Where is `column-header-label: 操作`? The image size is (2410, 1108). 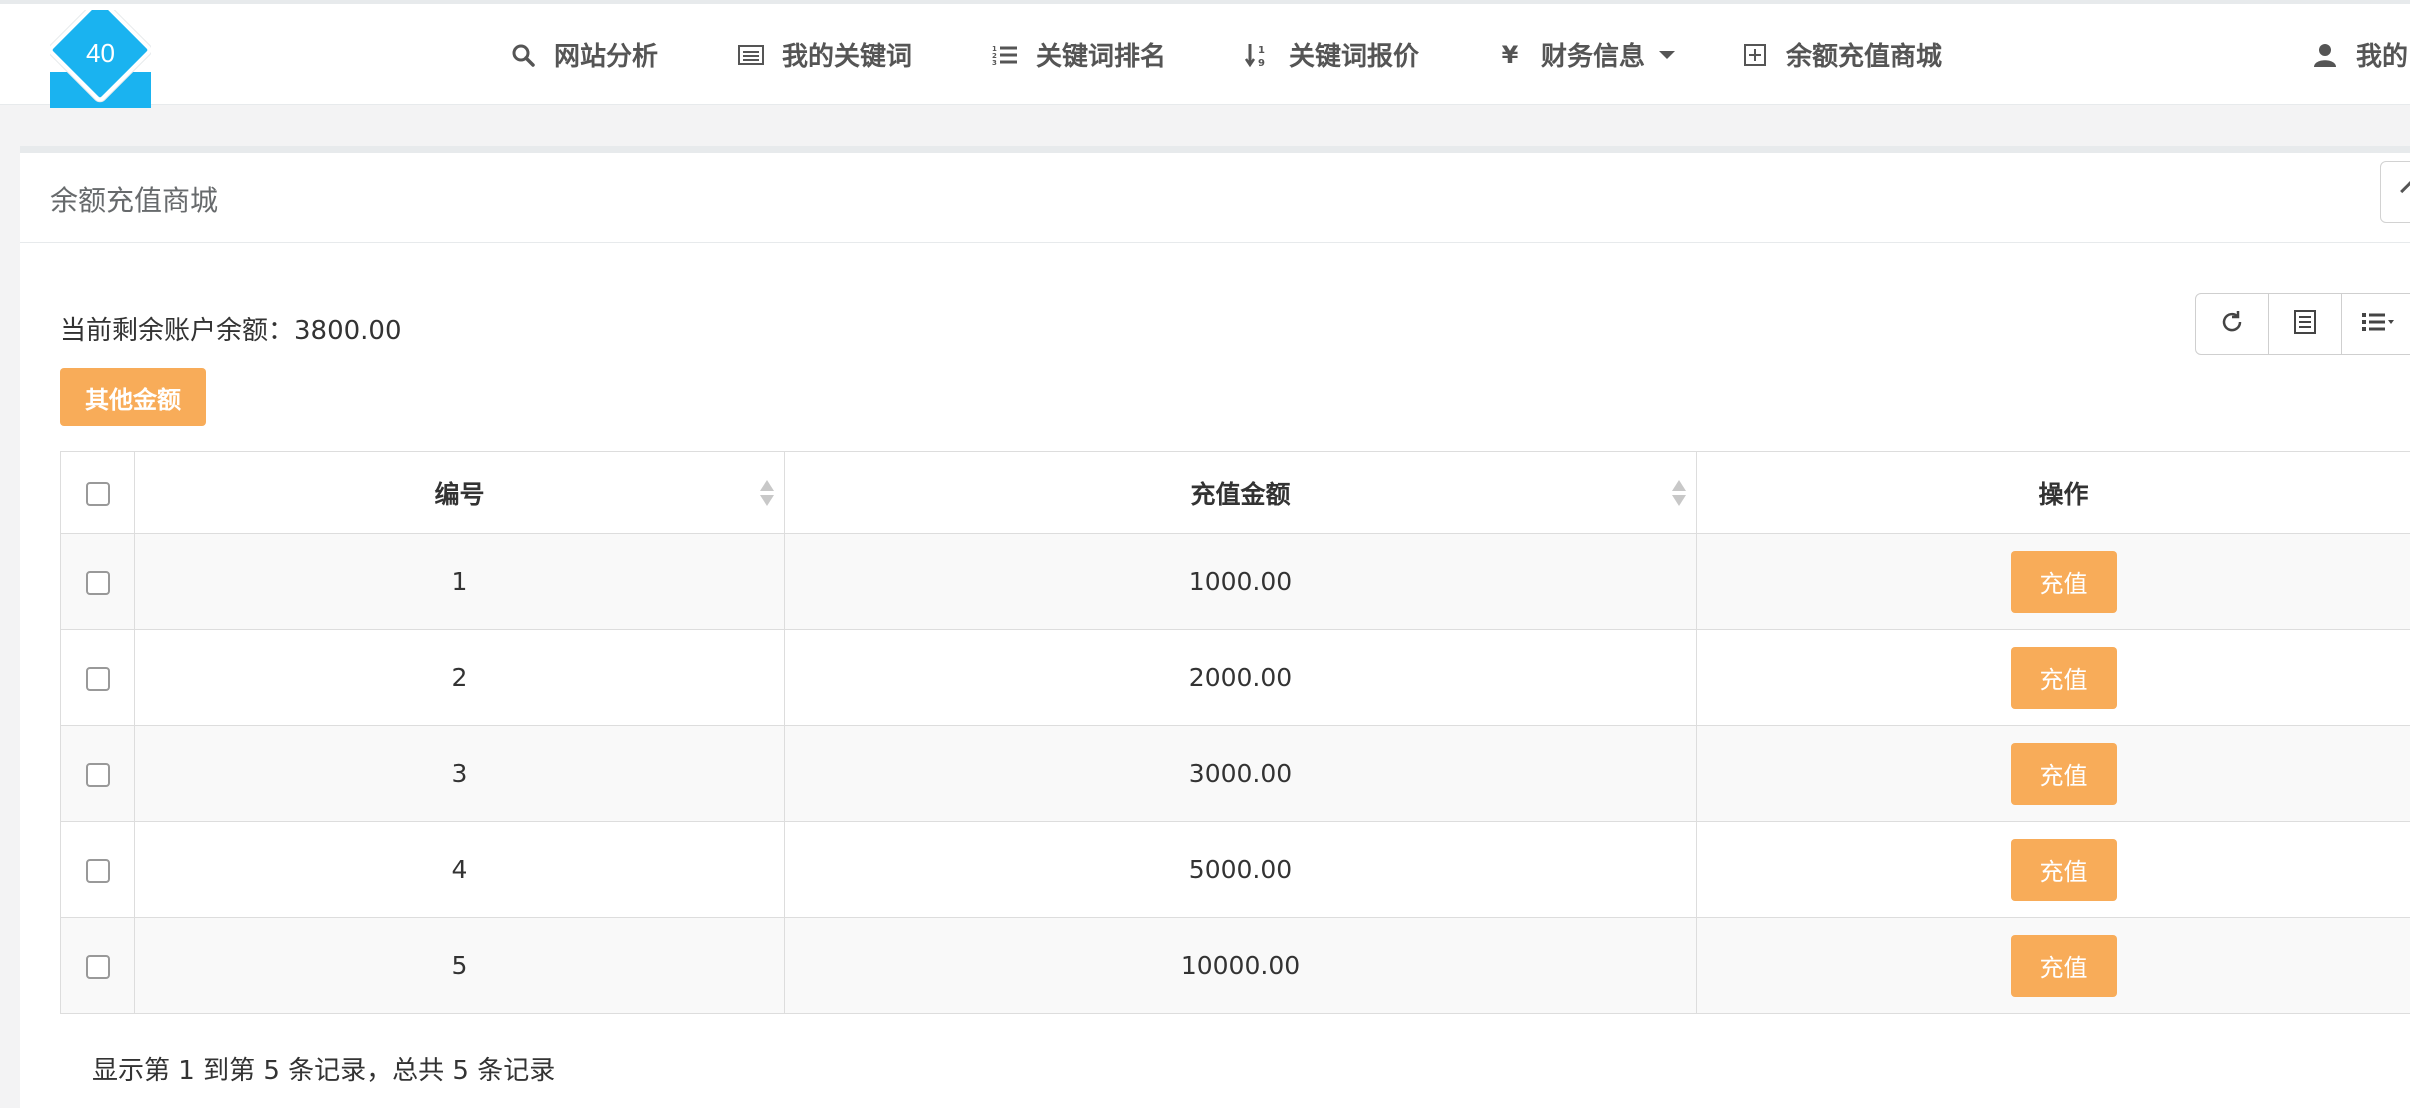 column-header-label: 操作 is located at coordinates (2063, 494).